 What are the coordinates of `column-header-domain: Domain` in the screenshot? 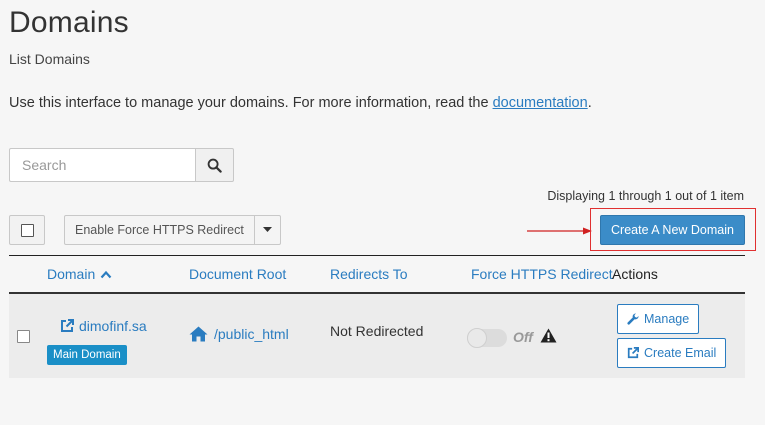 It's located at (79, 274).